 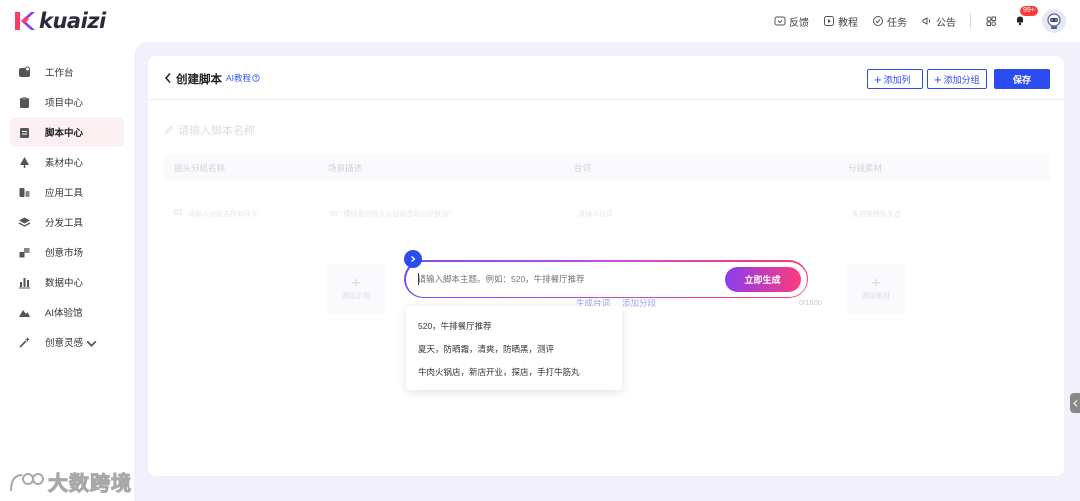 What do you see at coordinates (64, 223) in the screenshot?
I see `sidebar-item-label: 分发工具` at bounding box center [64, 223].